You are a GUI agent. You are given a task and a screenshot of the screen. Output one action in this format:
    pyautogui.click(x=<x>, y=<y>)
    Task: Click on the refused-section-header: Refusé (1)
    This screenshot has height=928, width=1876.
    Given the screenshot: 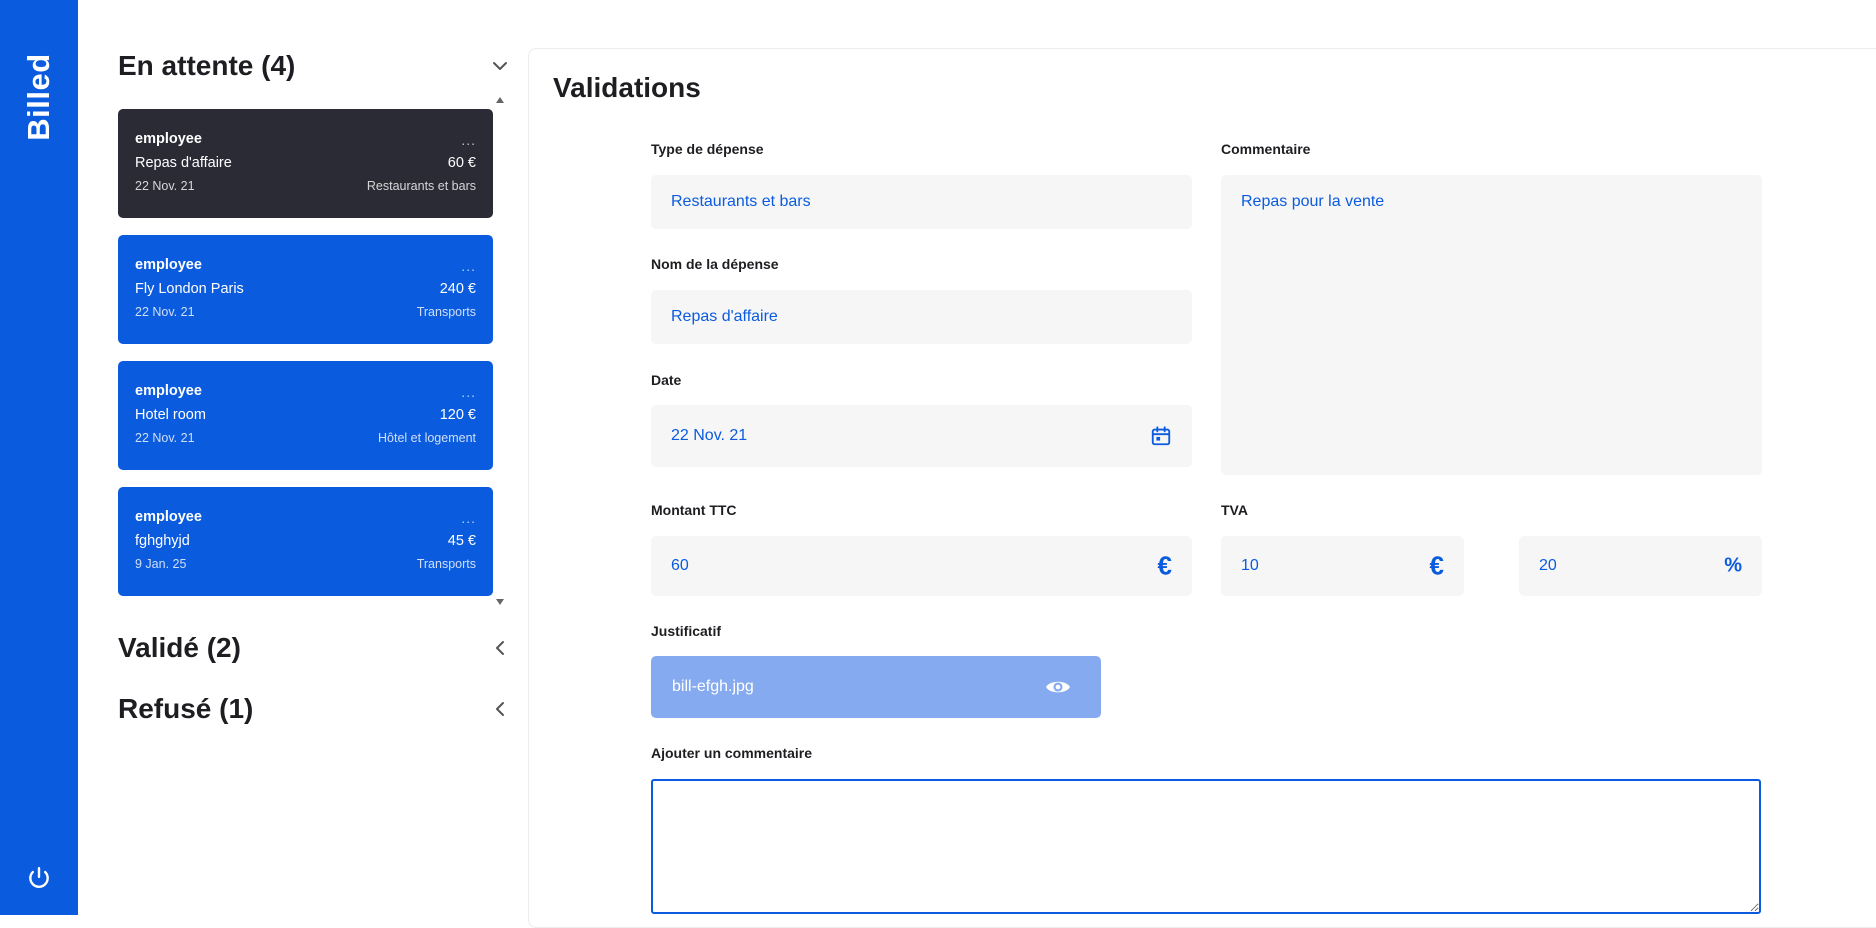 What is the action you would take?
    pyautogui.click(x=314, y=709)
    